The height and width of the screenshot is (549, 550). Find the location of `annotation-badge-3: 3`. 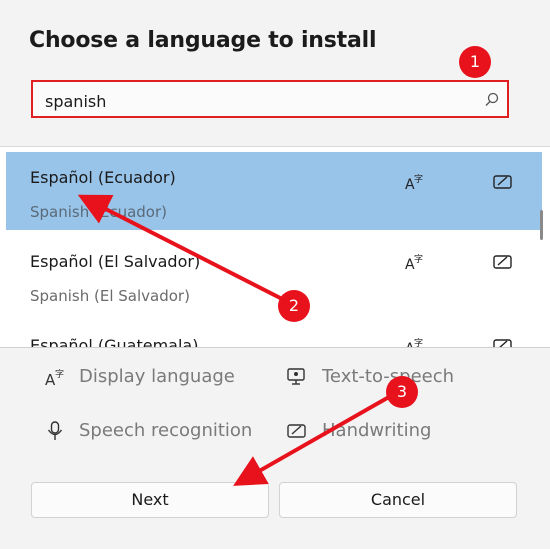

annotation-badge-3: 3 is located at coordinates (402, 392).